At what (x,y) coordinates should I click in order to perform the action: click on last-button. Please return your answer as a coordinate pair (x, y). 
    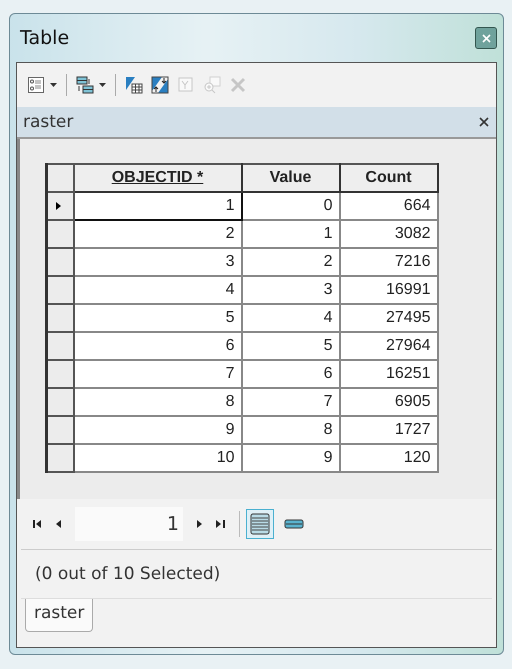
    Looking at the image, I should click on (220, 524).